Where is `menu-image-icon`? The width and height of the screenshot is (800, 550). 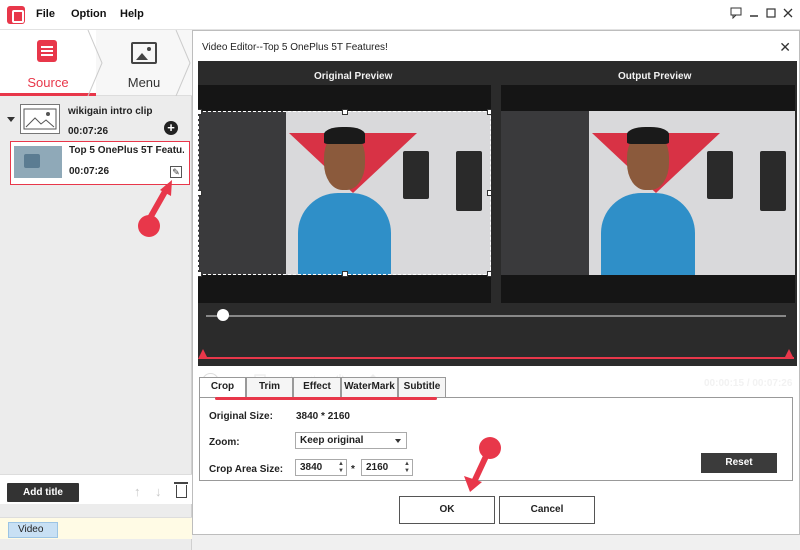
menu-image-icon is located at coordinates (144, 53).